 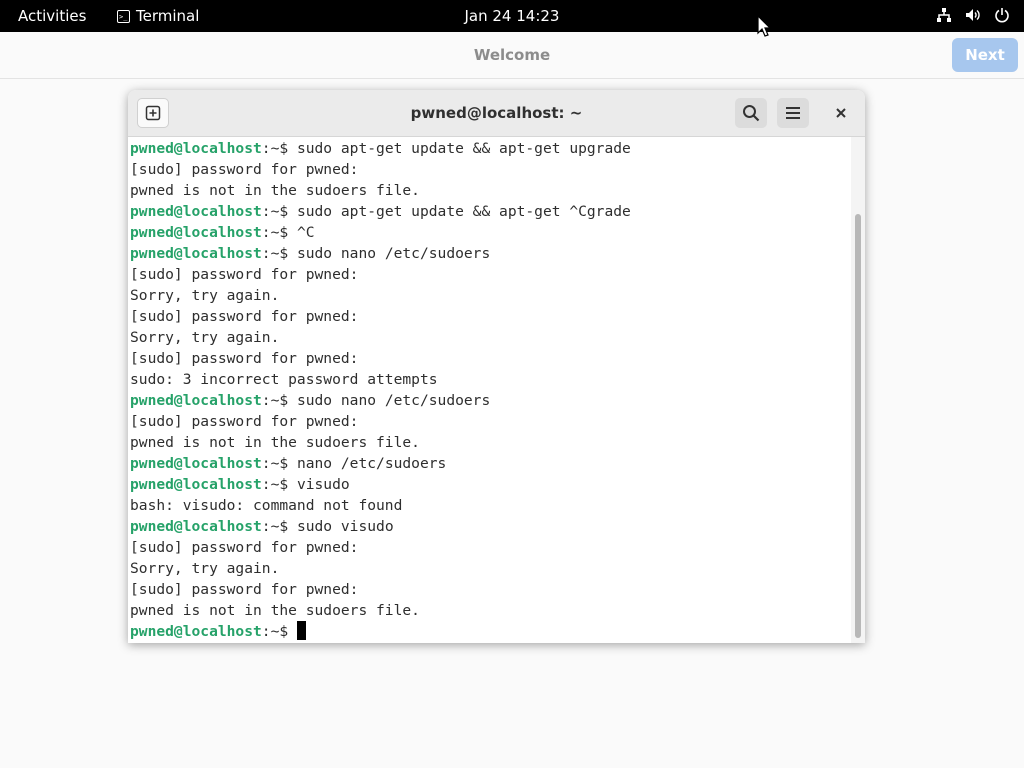 I want to click on command-text: nano /etc/sudoers, so click(x=371, y=463).